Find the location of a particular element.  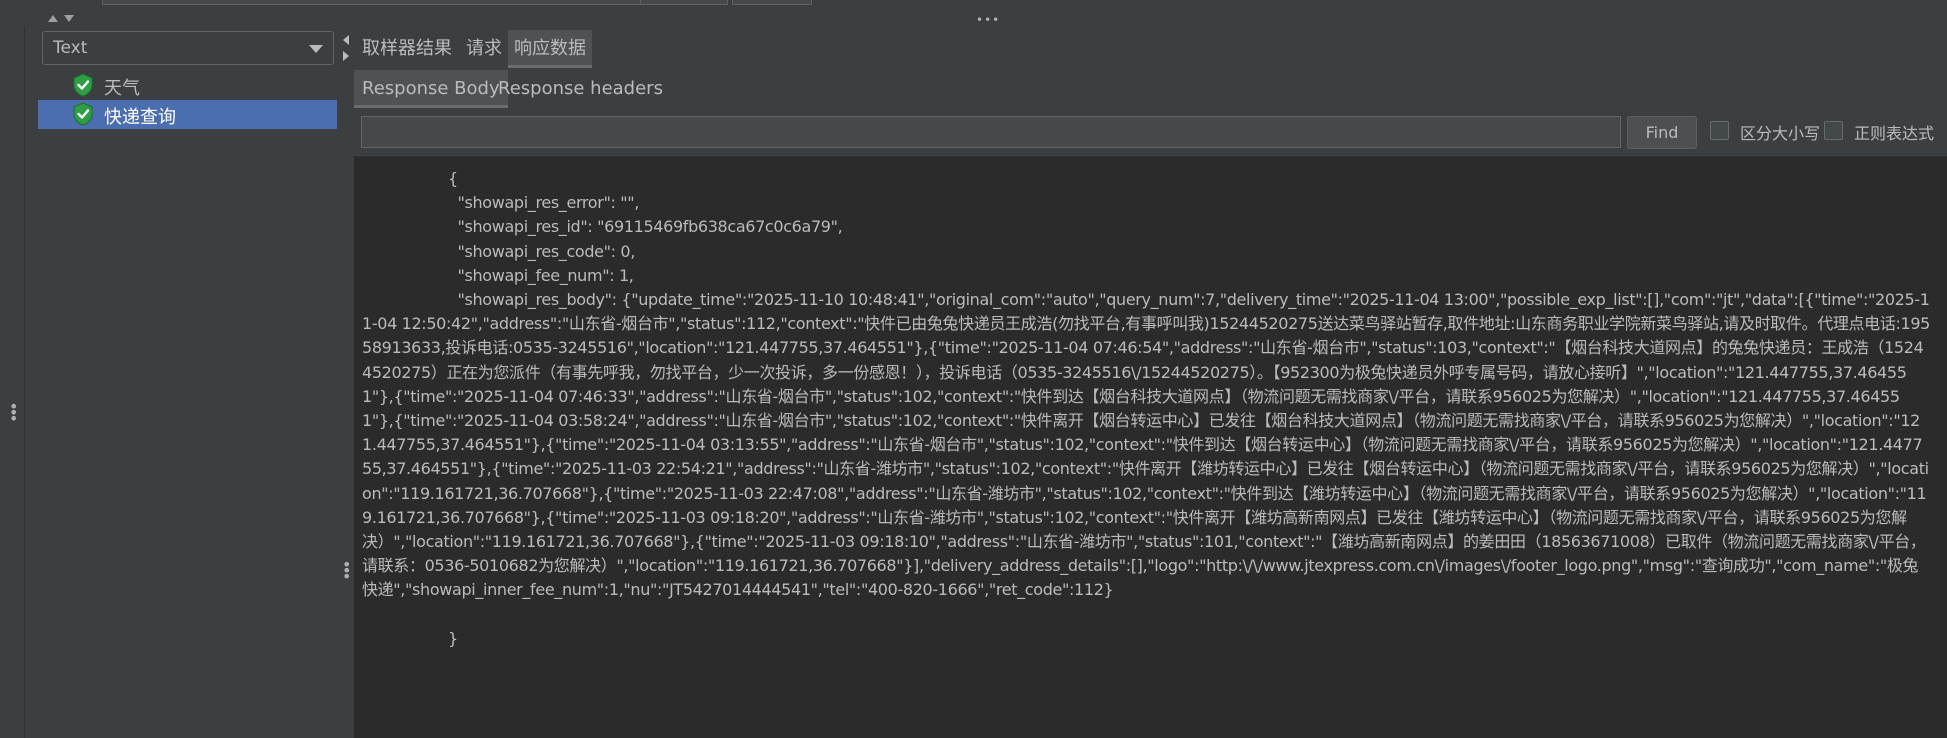

top-field-edge is located at coordinates (373, 2).